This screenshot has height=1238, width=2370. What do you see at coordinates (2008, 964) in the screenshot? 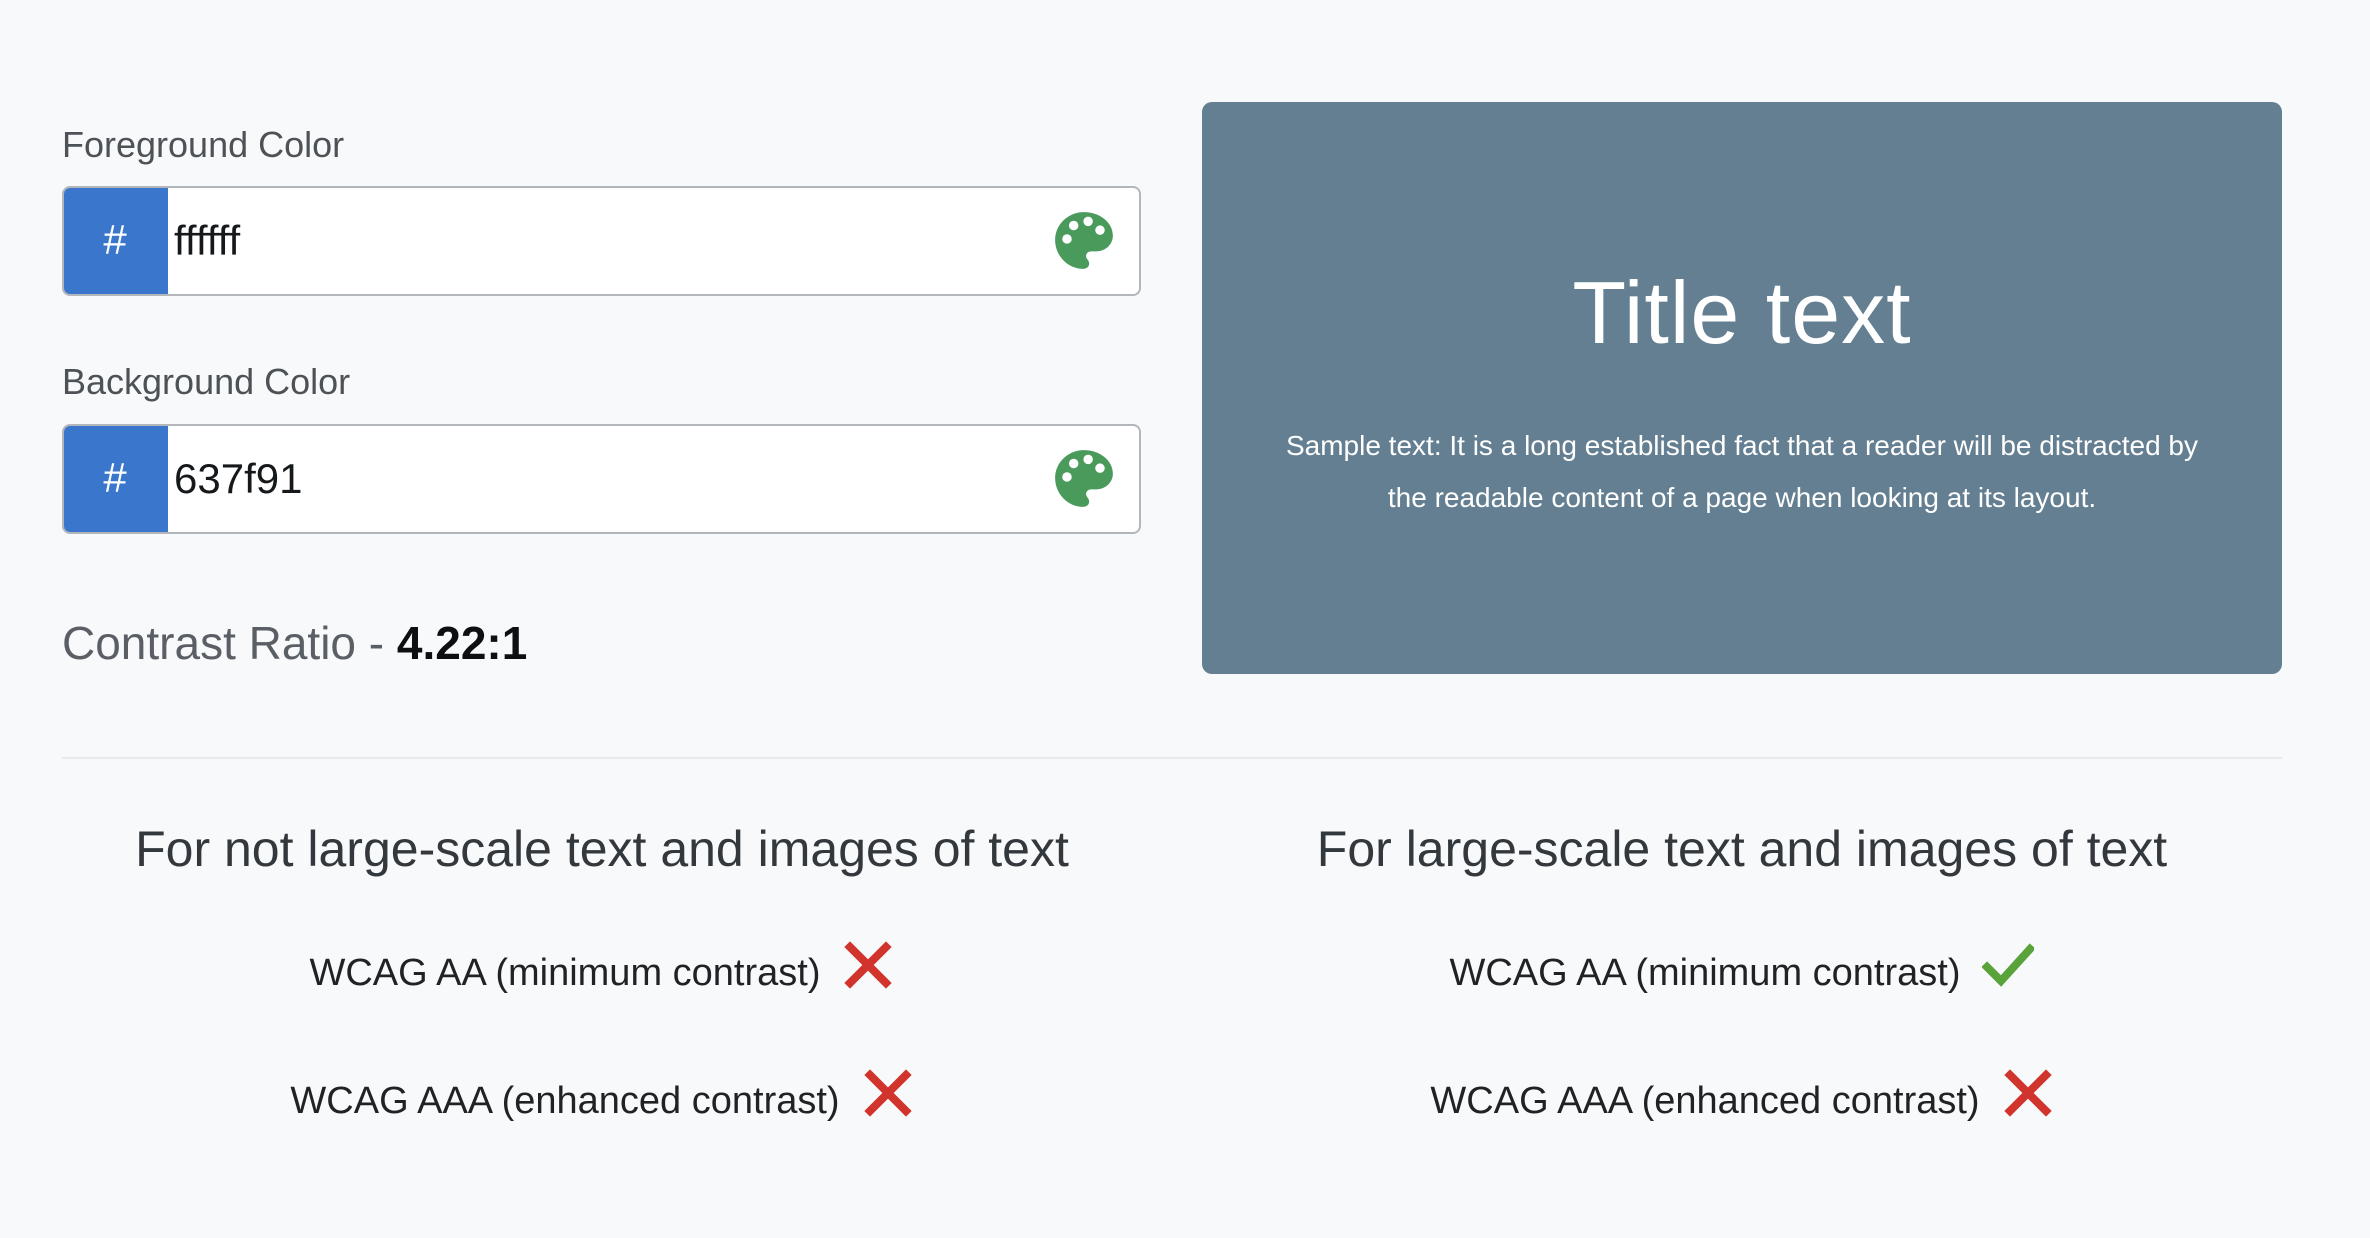
I see `check-icon` at bounding box center [2008, 964].